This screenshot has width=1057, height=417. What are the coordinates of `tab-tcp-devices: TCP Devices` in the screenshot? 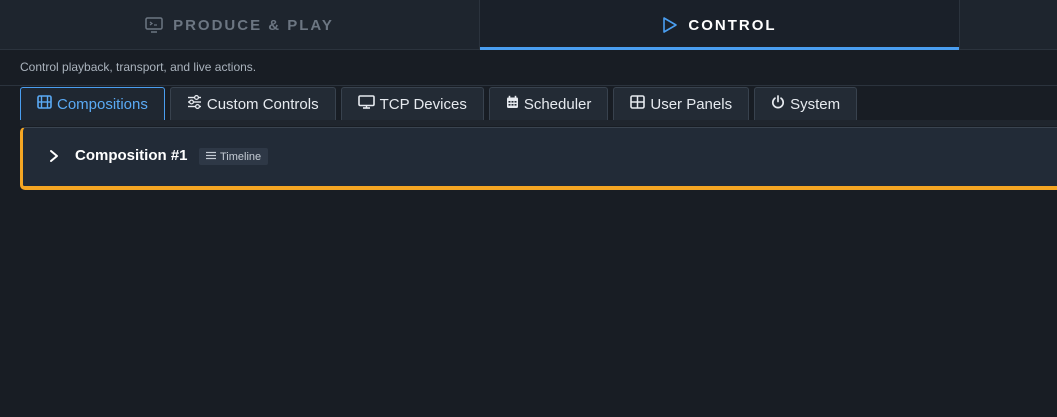 It's located at (412, 103).